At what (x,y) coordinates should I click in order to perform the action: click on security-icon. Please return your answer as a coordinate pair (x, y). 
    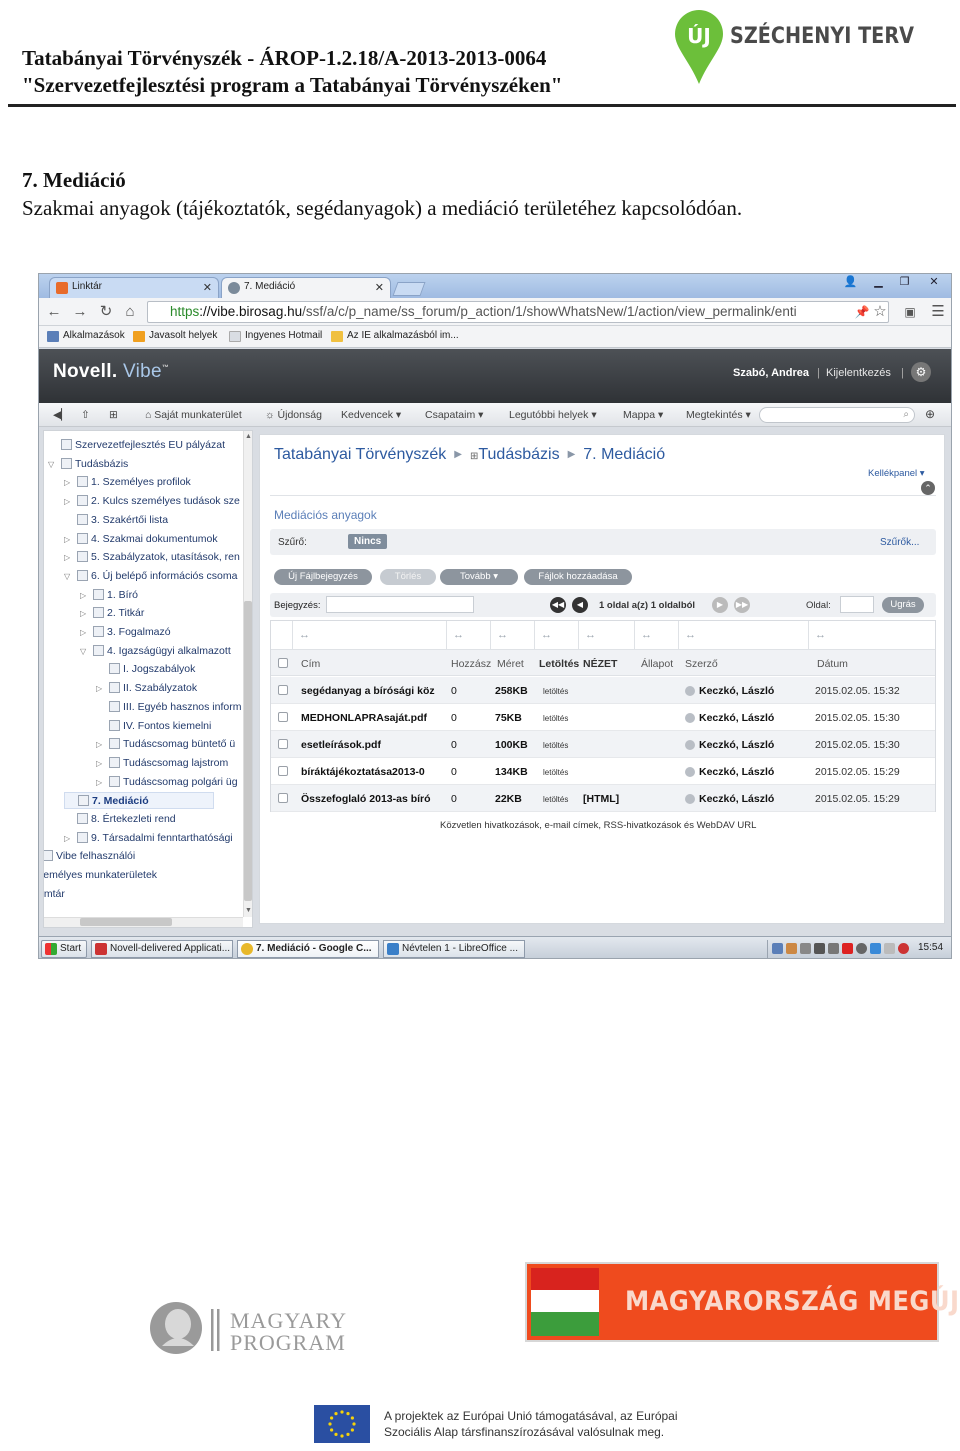
    Looking at the image, I should click on (819, 948).